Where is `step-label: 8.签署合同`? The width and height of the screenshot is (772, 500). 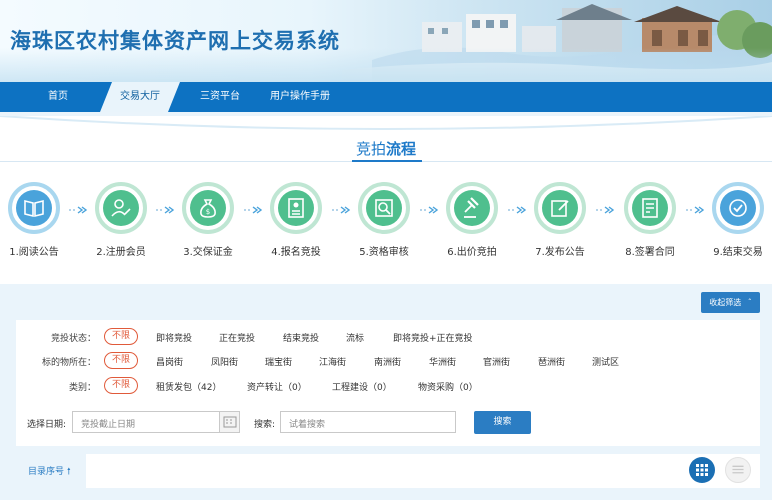 step-label: 8.签署合同 is located at coordinates (650, 252).